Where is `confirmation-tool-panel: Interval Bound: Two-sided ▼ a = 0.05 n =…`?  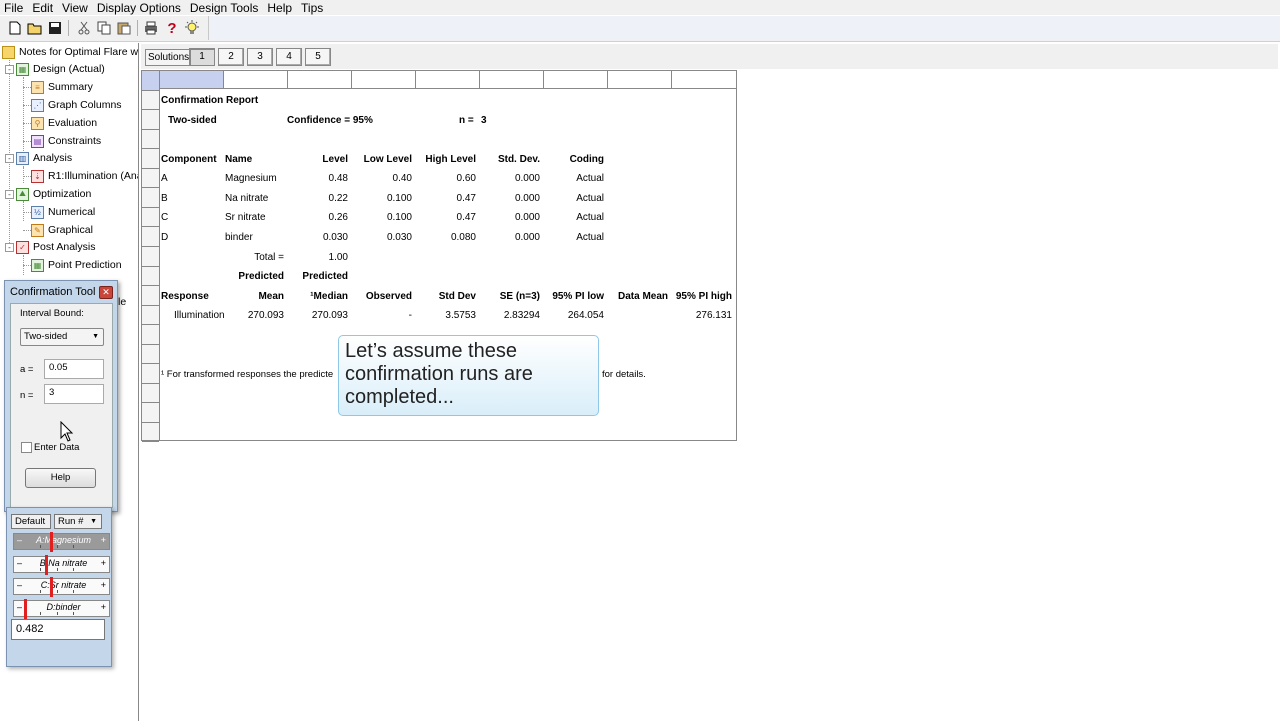 confirmation-tool-panel: Interval Bound: Two-sided ▼ a = 0.05 n =… is located at coordinates (61, 405).